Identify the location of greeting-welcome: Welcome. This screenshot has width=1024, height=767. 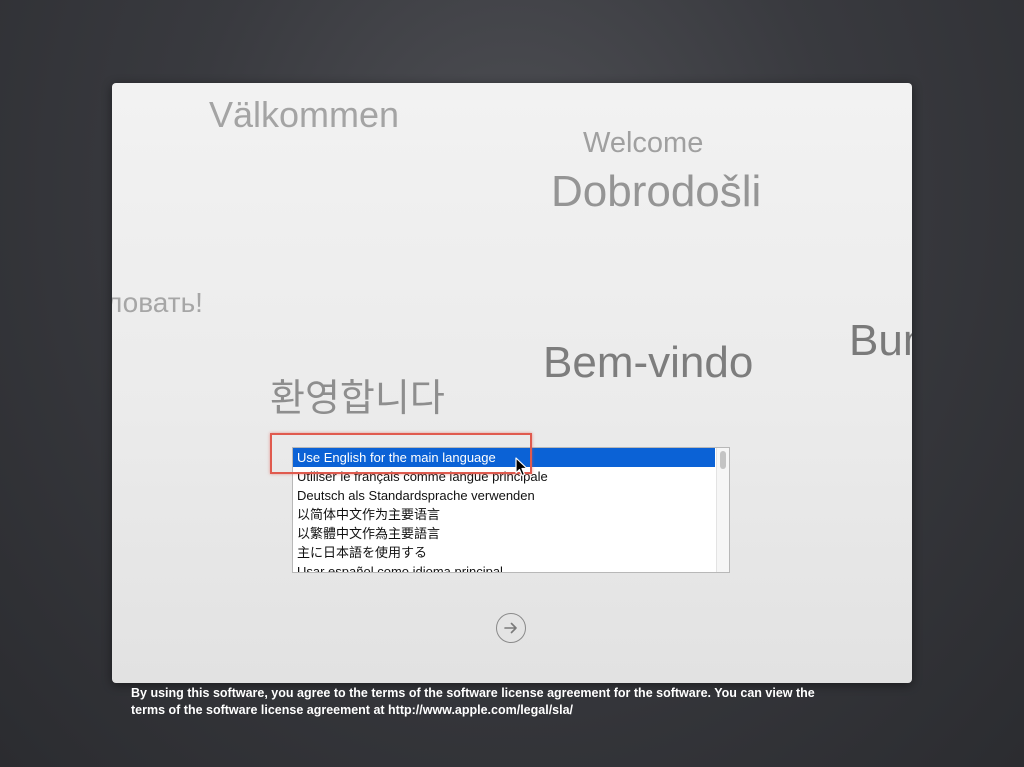
(643, 143).